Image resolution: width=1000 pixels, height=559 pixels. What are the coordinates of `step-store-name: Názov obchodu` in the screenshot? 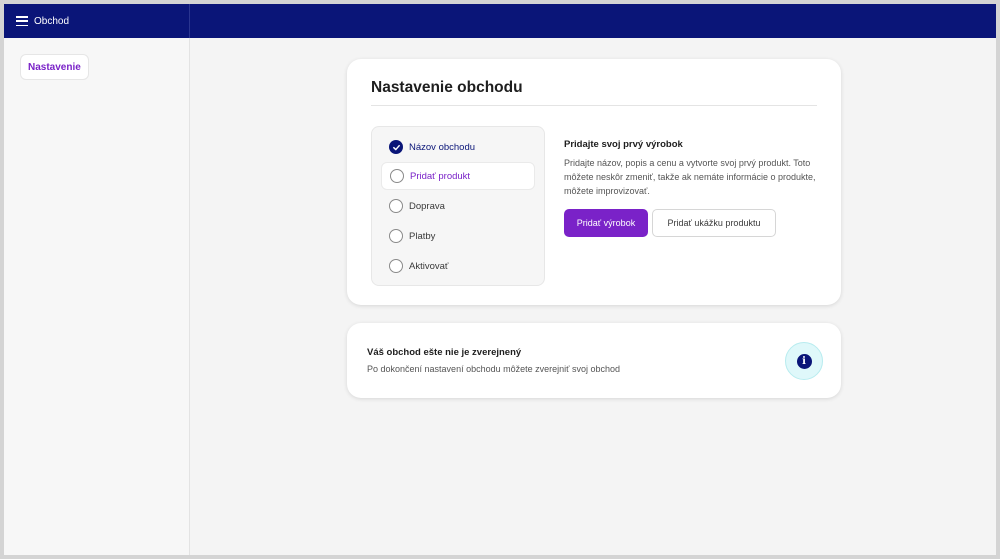 It's located at (458, 147).